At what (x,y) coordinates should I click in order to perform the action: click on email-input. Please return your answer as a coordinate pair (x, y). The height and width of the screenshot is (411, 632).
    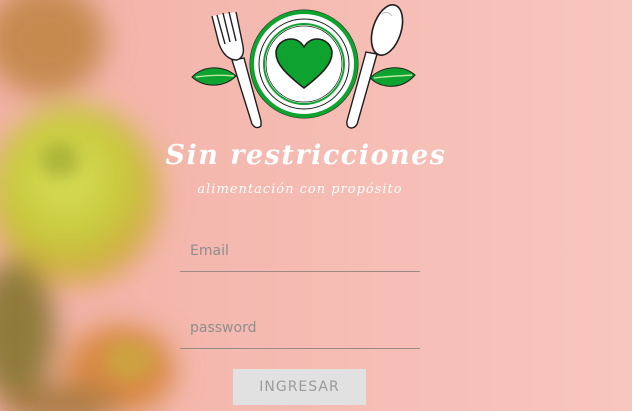
    Looking at the image, I should click on (300, 251).